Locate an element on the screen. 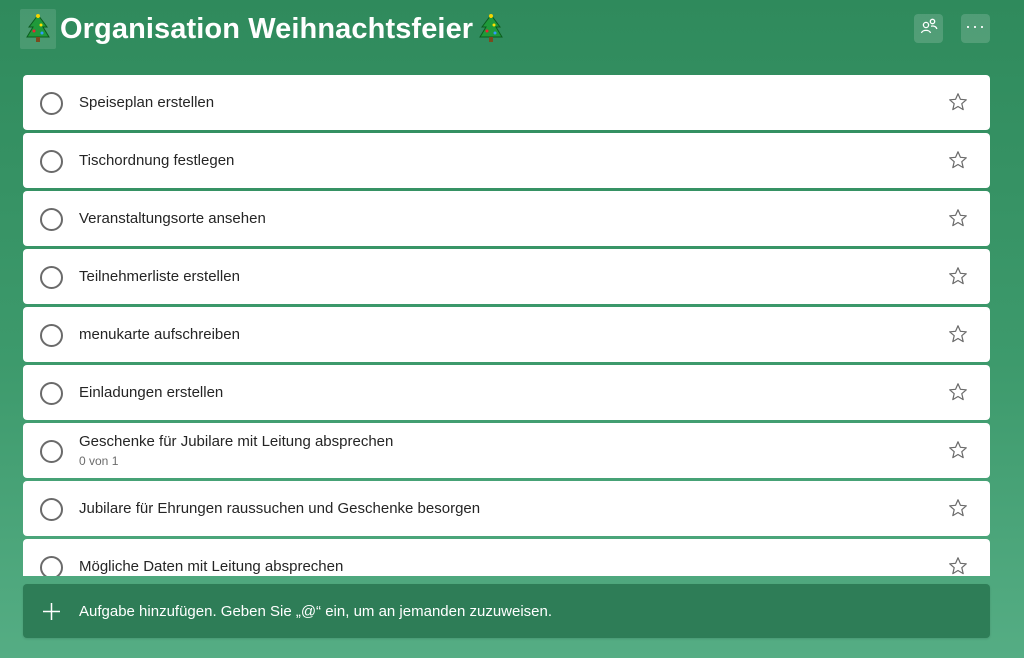 This screenshot has height=658, width=1024. task-item: Teilnehmerliste erstellen is located at coordinates (506, 276).